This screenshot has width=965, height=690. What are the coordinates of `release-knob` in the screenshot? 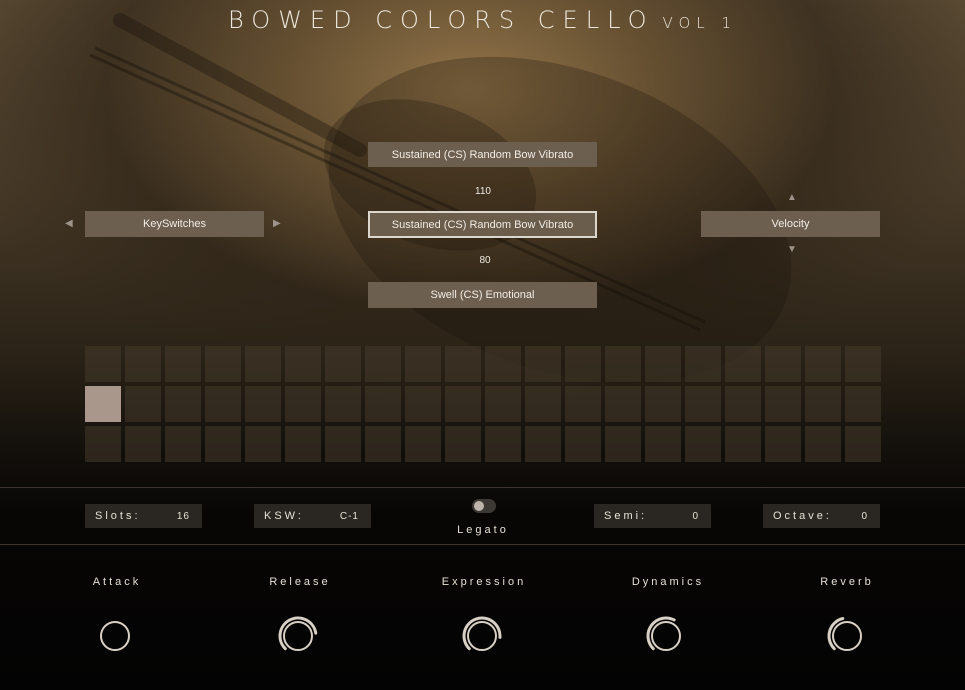 It's located at (298, 636).